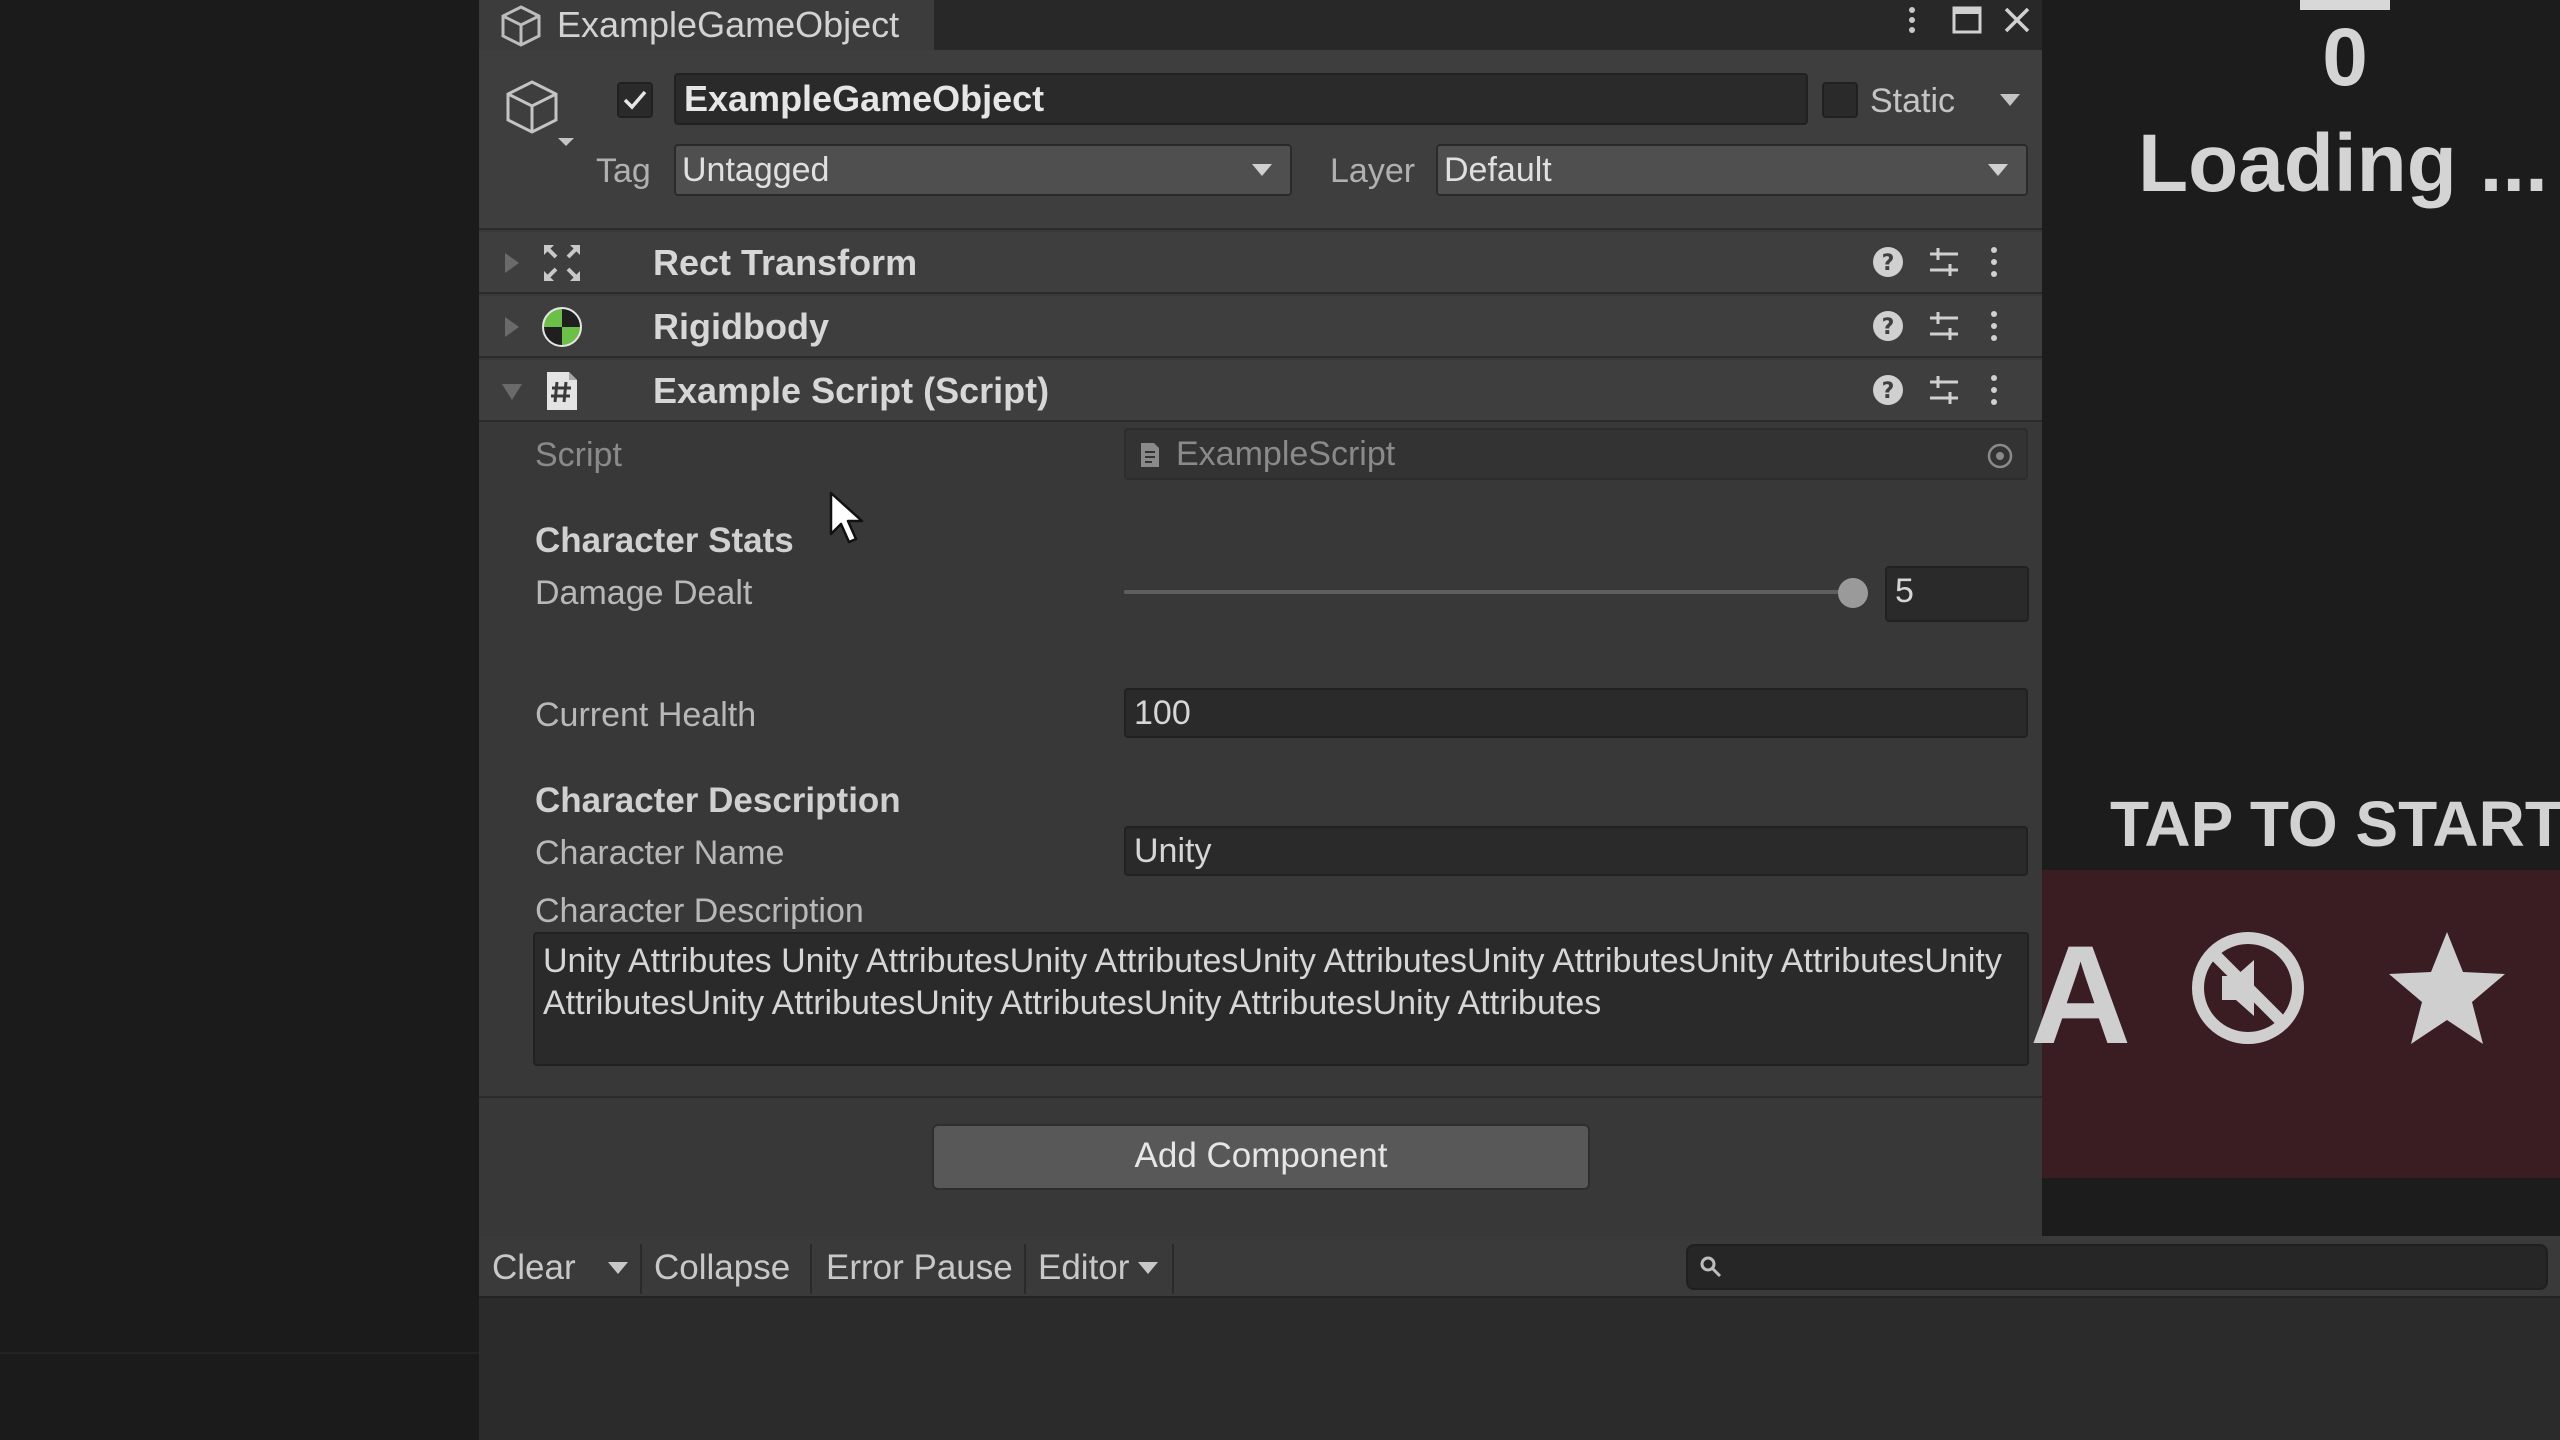 Image resolution: width=2560 pixels, height=1440 pixels. I want to click on static-dropdown-icon, so click(2010, 100).